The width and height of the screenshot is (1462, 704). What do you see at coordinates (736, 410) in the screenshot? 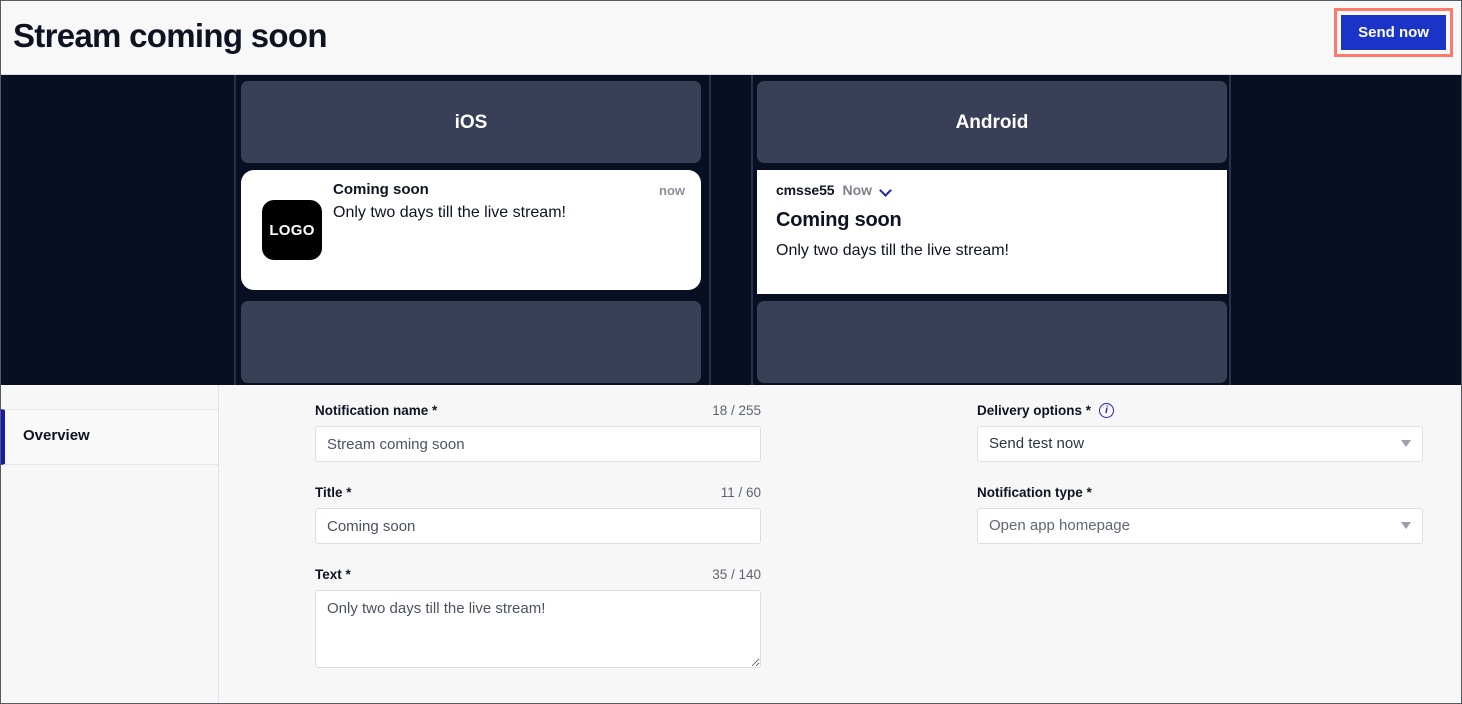
I see `character-counter: 18 / 255` at bounding box center [736, 410].